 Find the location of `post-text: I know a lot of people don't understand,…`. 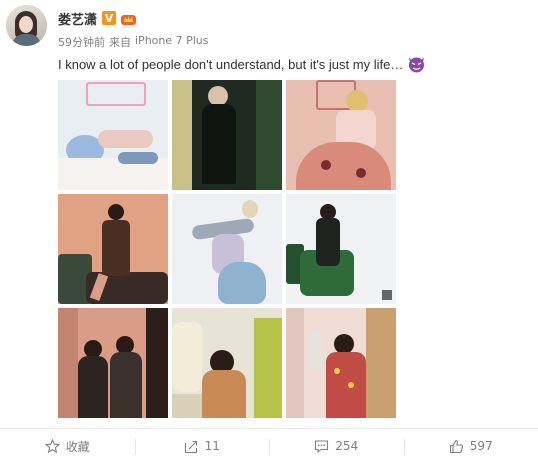

post-text: I know a lot of people don't understand,… is located at coordinates (242, 64).